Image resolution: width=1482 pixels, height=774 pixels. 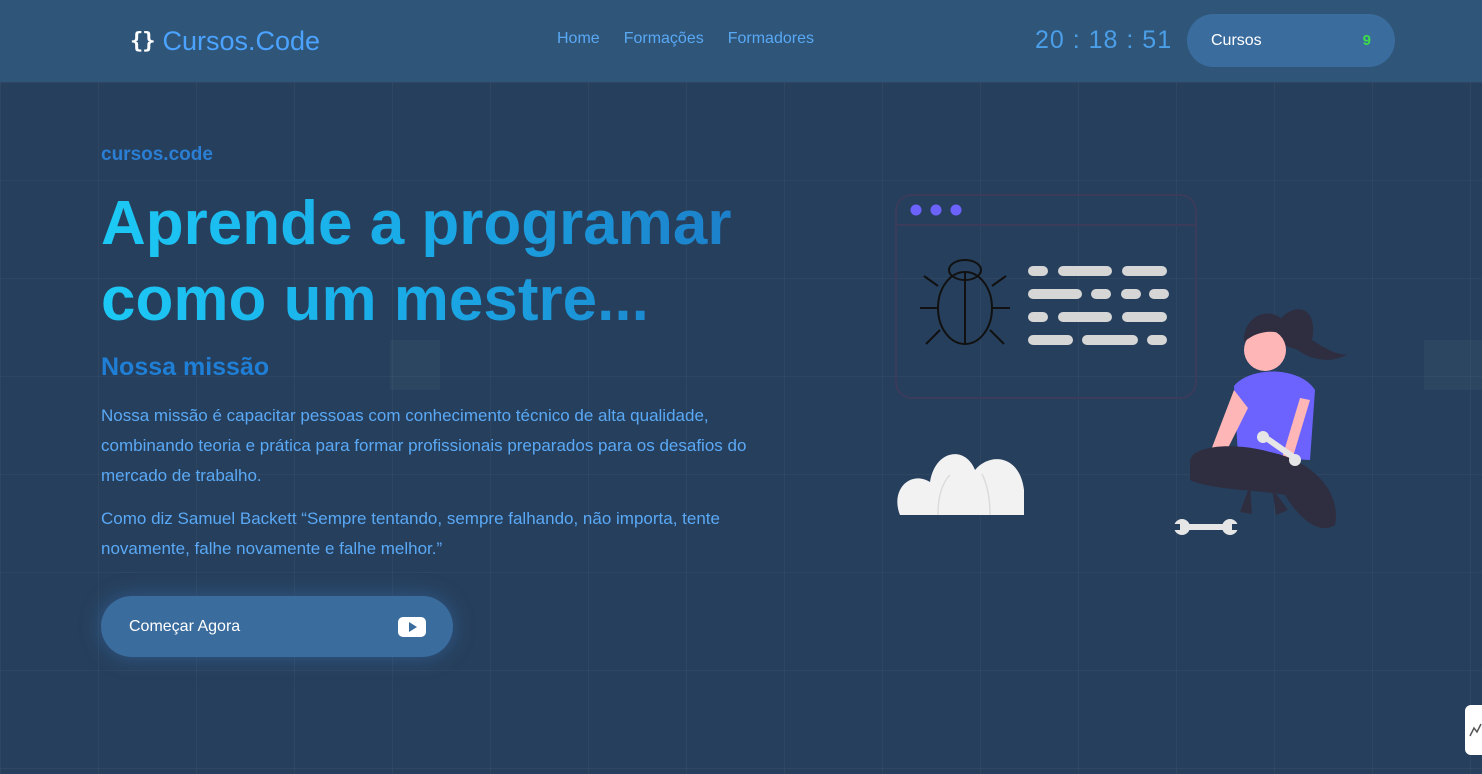 I want to click on mission-title: Nossa missão, so click(x=185, y=367).